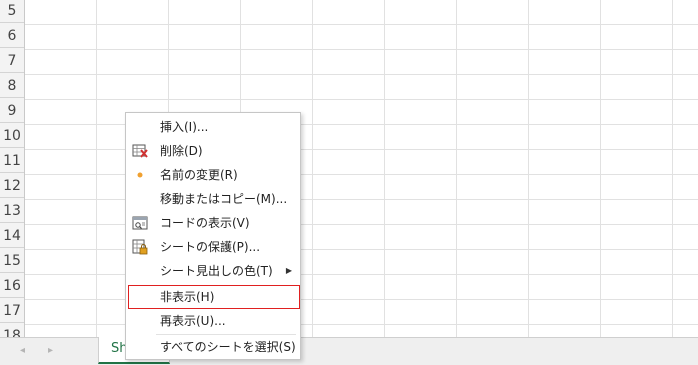 Image resolution: width=698 pixels, height=365 pixels. I want to click on row-header: 5, so click(12, 11).